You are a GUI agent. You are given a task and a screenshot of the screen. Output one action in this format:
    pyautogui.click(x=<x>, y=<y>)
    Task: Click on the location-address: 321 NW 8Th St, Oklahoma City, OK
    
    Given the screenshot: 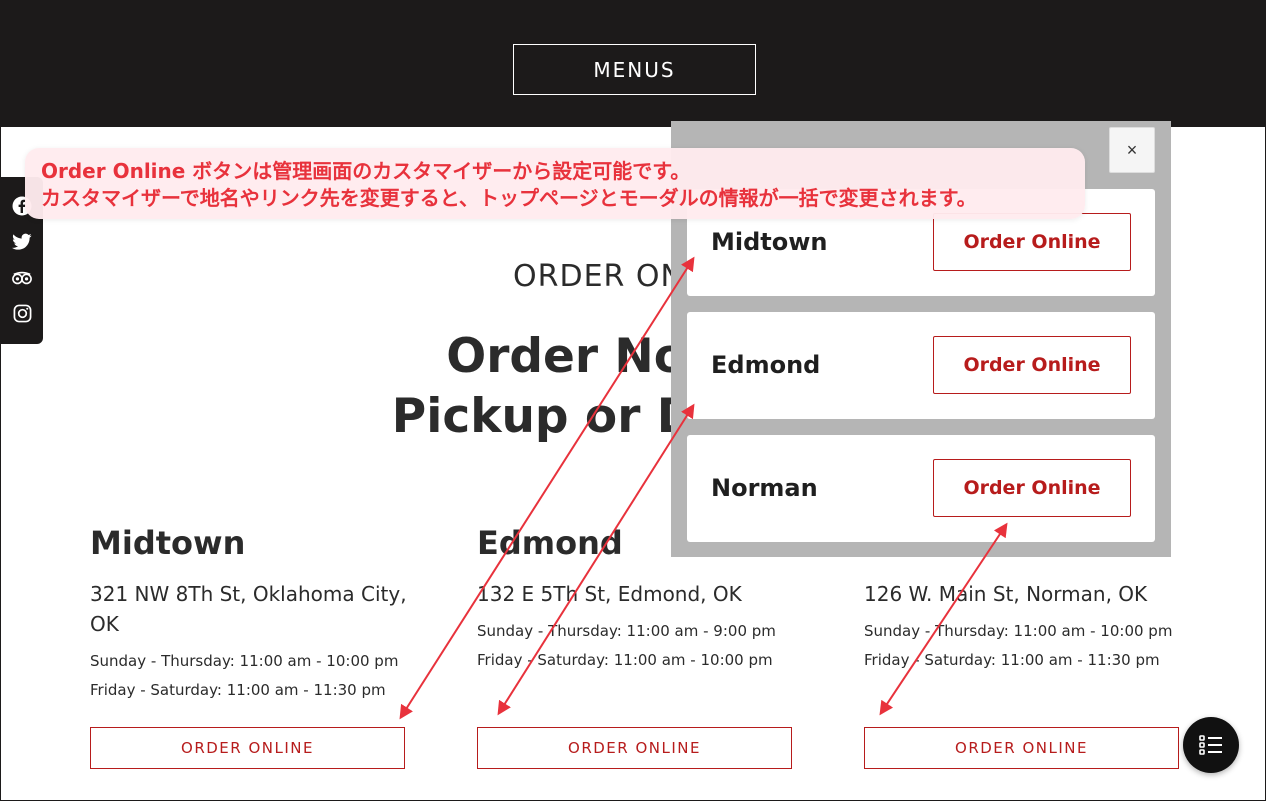 What is the action you would take?
    pyautogui.click(x=248, y=609)
    